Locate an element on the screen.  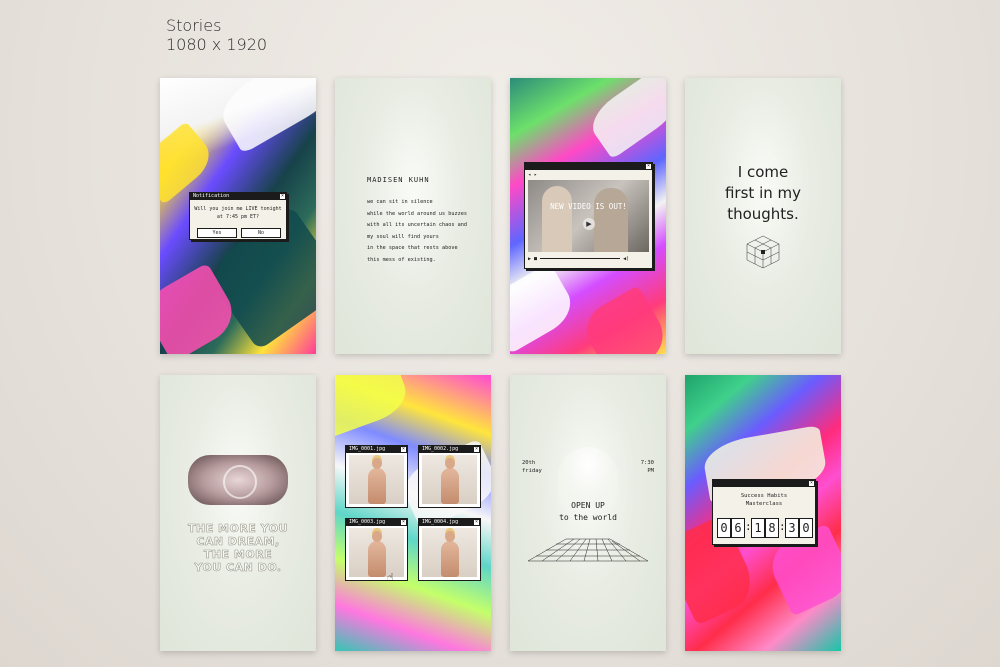
photo-window-3: IMG_0003.jpg × is located at coordinates (376, 549).